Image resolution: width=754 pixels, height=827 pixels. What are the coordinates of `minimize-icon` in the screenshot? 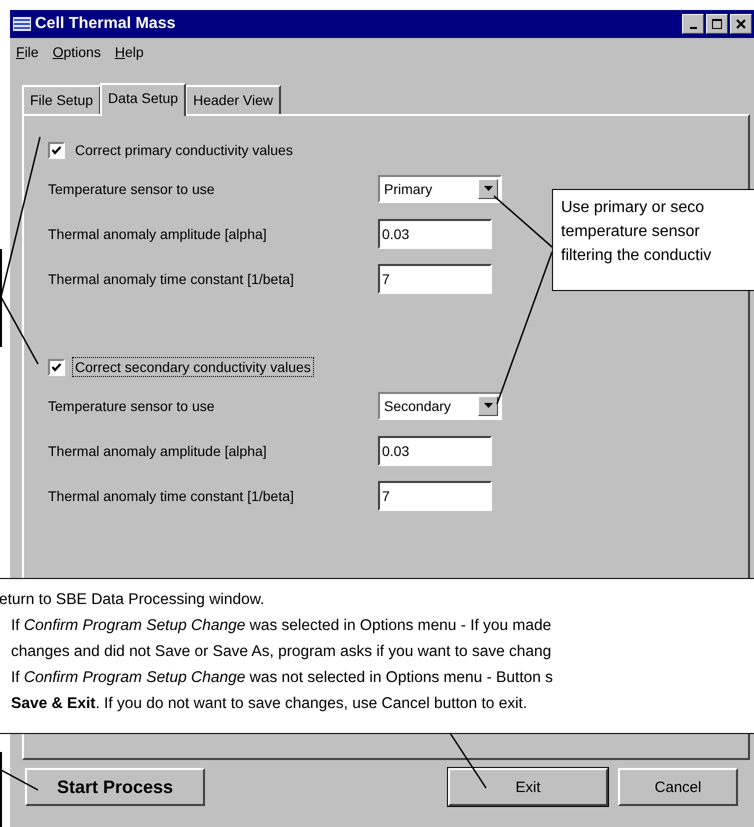 It's located at (693, 28).